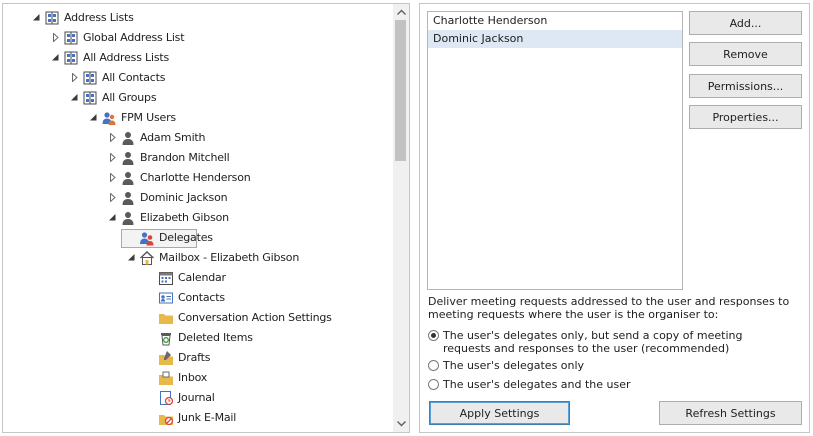 The width and height of the screenshot is (813, 436). What do you see at coordinates (194, 357) in the screenshot?
I see `tree-node-label: Drafts` at bounding box center [194, 357].